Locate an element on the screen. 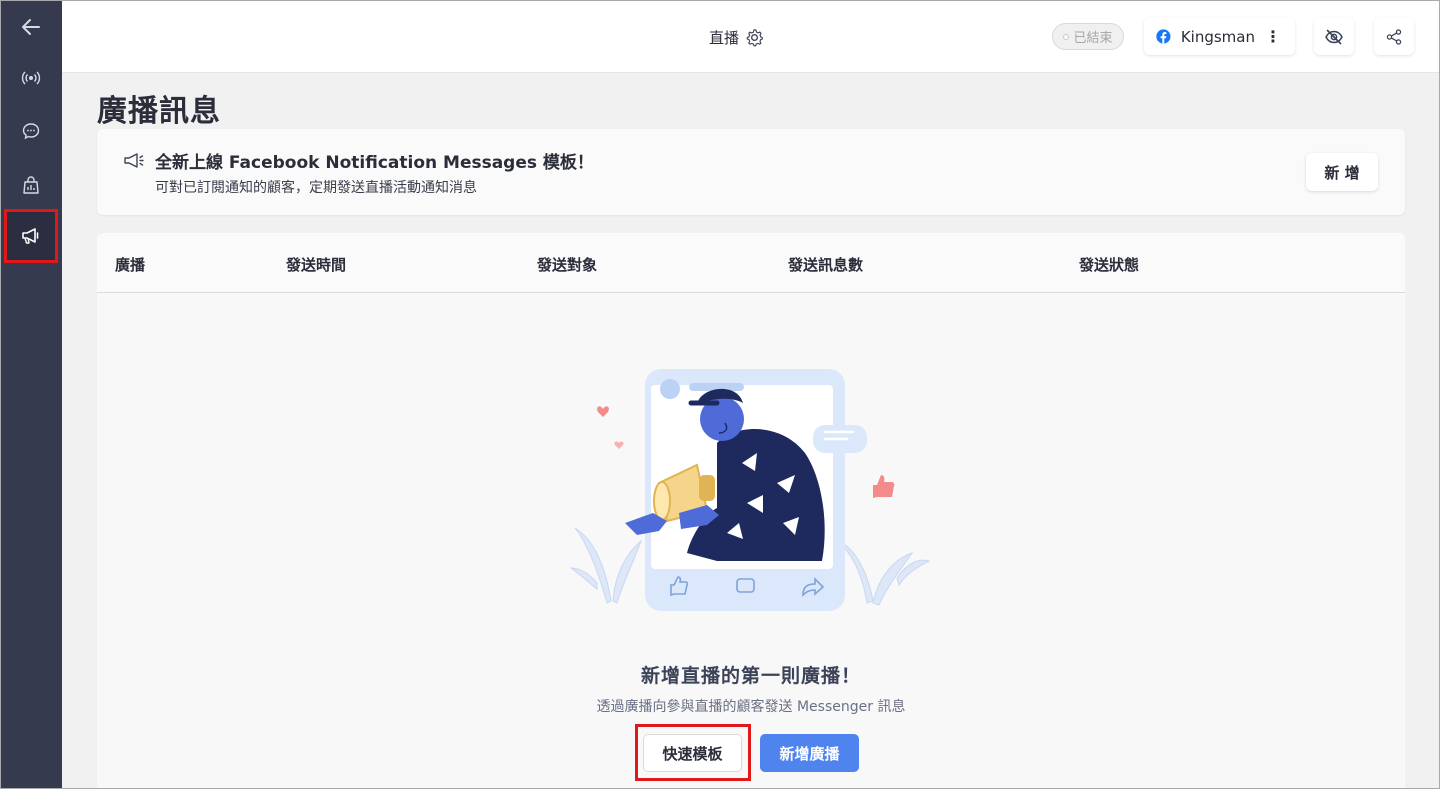  status-dot is located at coordinates (1066, 36).